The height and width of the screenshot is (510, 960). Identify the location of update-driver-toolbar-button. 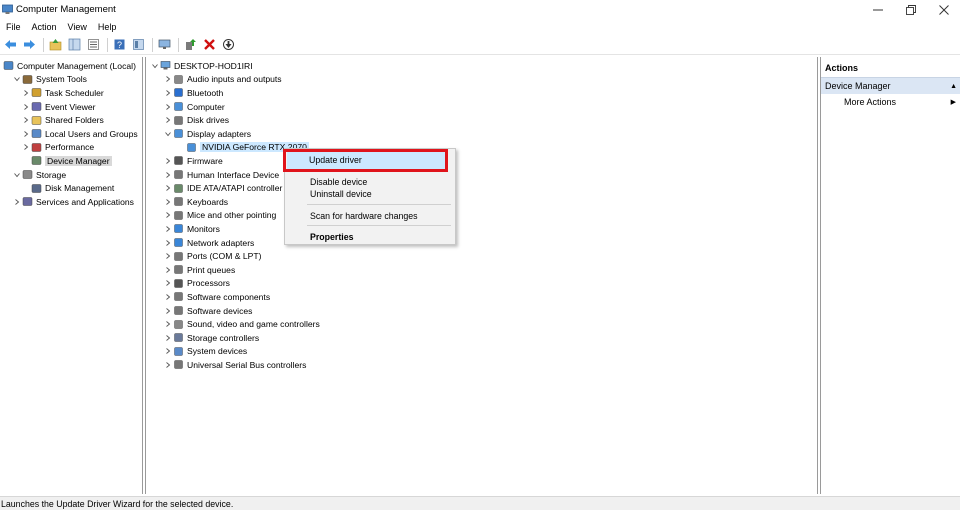
(190, 44).